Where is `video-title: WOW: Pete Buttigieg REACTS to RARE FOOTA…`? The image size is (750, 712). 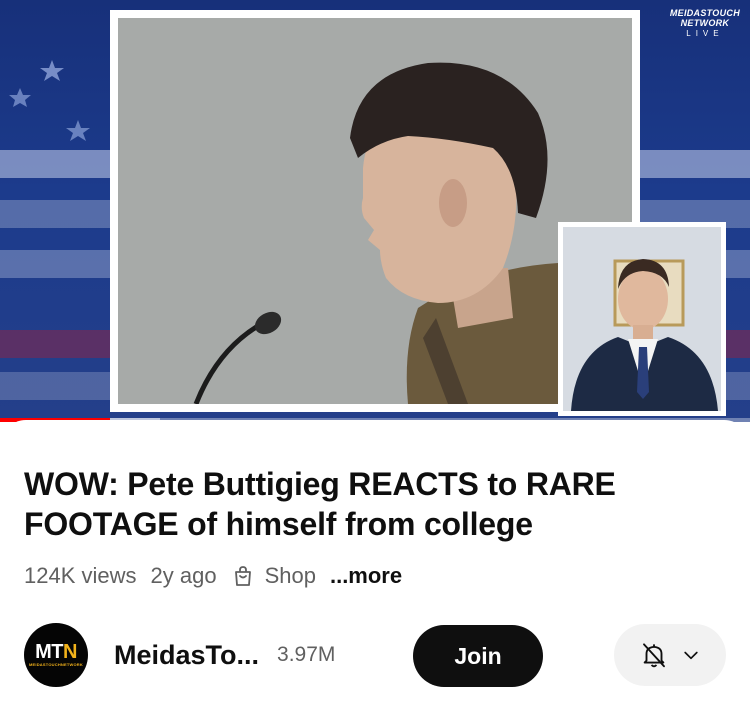
video-title: WOW: Pete Buttigieg REACTS to RARE FOOTA… is located at coordinates (374, 504).